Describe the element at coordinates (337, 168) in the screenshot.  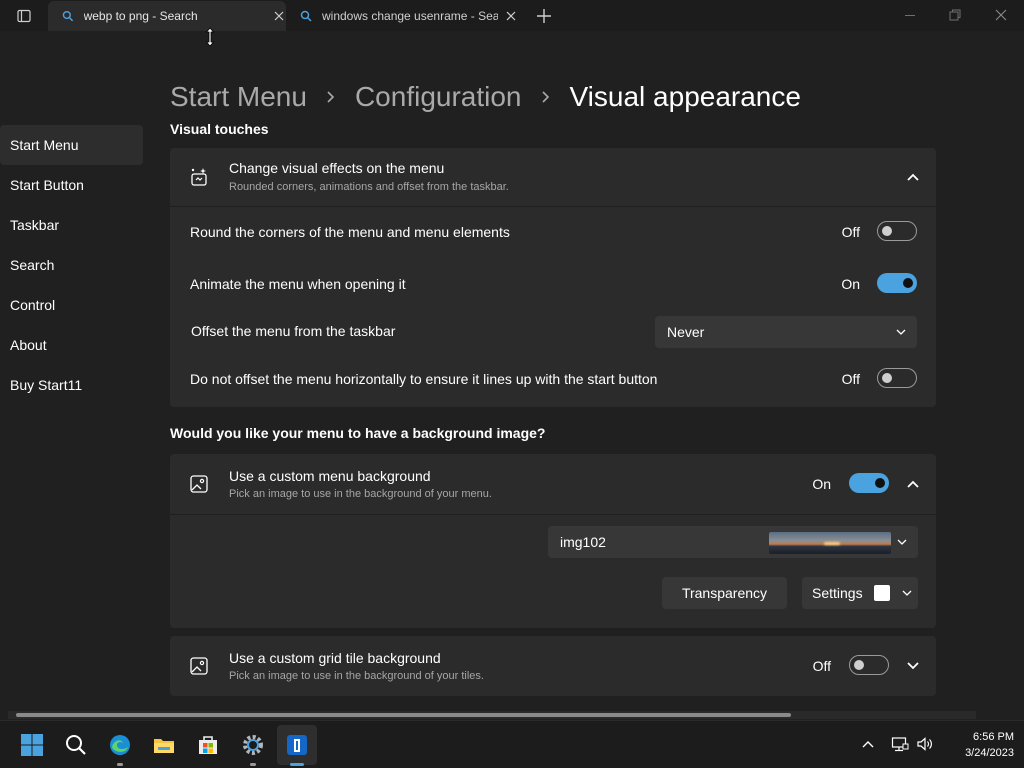
I see `card-title: Change visual effects on the menu` at that location.